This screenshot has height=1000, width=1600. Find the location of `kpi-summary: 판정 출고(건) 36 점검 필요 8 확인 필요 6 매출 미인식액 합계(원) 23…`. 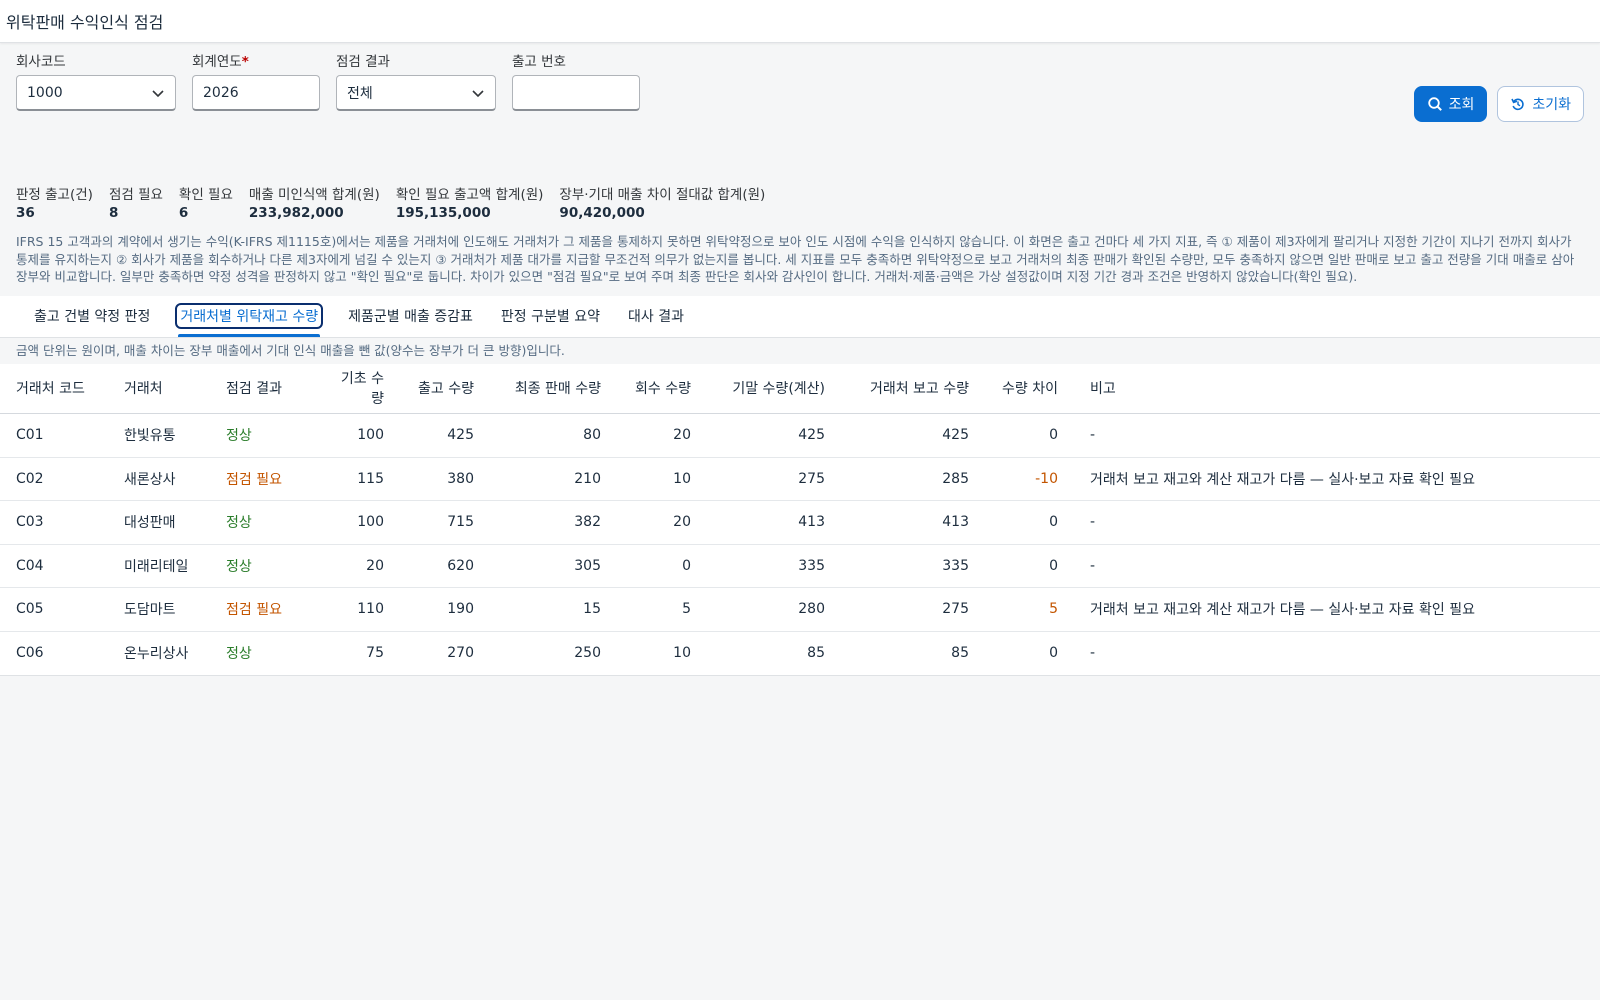

kpi-summary: 판정 출고(건) 36 점검 필요 8 확인 필요 6 매출 미인식액 합계(원) 23… is located at coordinates (800, 202).